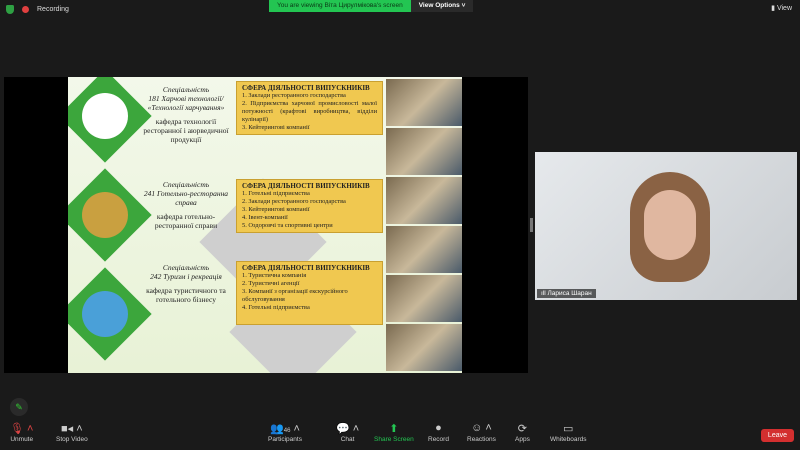 The width and height of the screenshot is (800, 450). What do you see at coordinates (424, 225) in the screenshot?
I see `photo-strip` at bounding box center [424, 225].